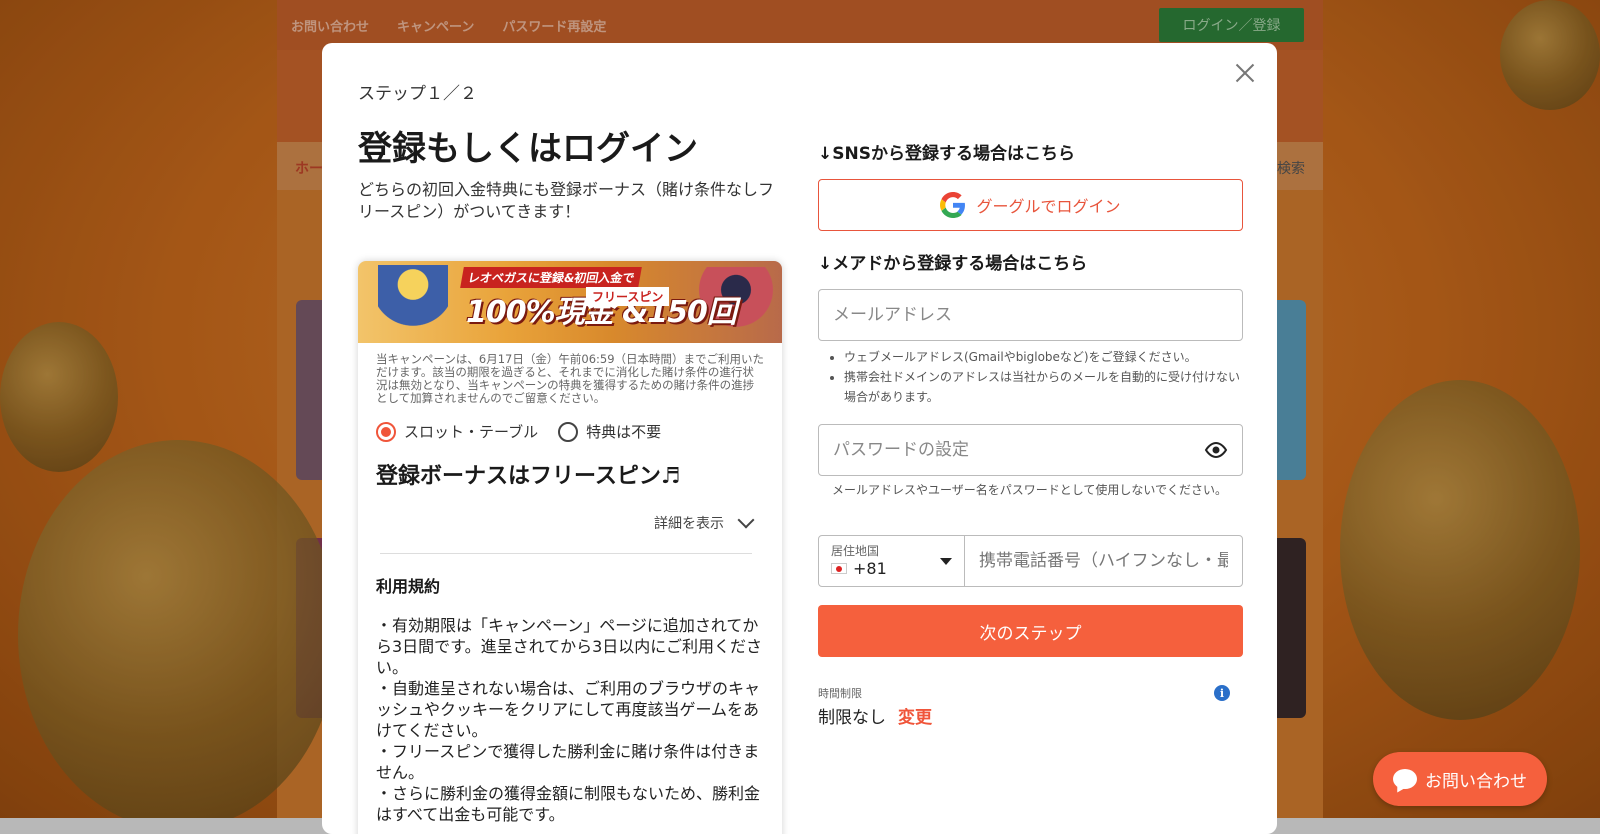  What do you see at coordinates (852, 718) in the screenshot?
I see `time-limit-value: 制限なし` at bounding box center [852, 718].